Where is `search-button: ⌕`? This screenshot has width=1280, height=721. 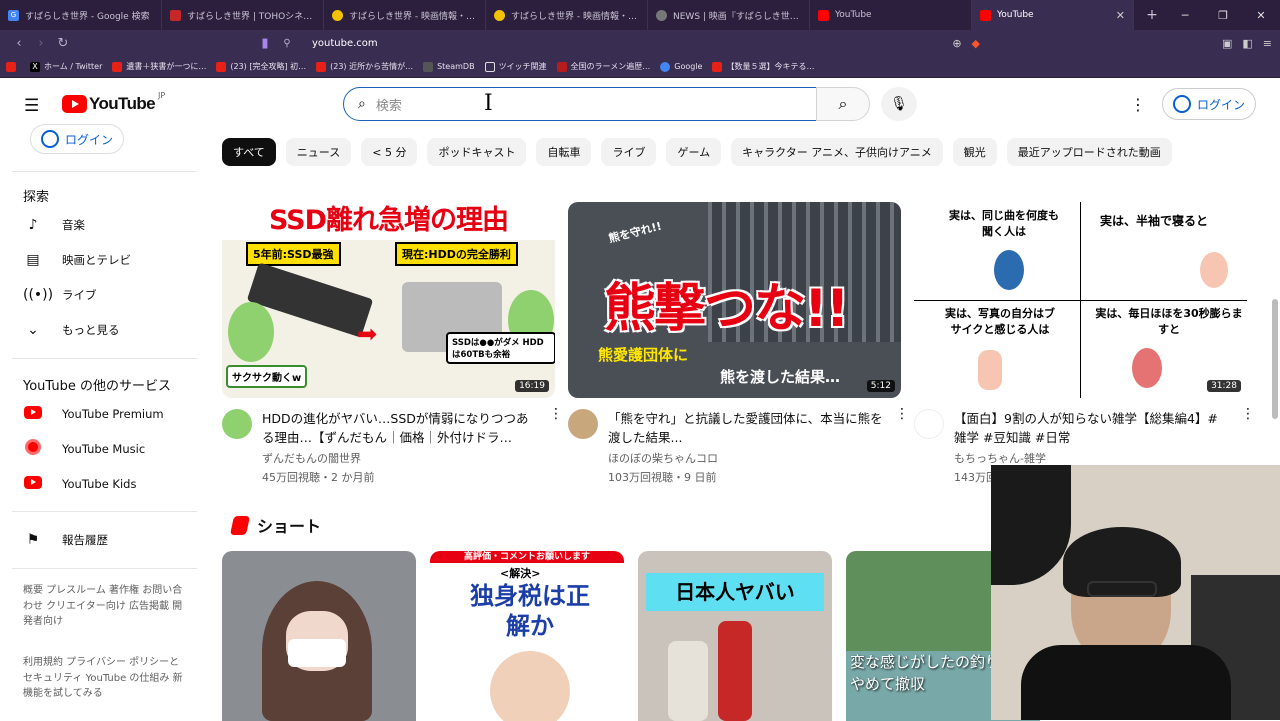 search-button: ⌕ is located at coordinates (843, 104).